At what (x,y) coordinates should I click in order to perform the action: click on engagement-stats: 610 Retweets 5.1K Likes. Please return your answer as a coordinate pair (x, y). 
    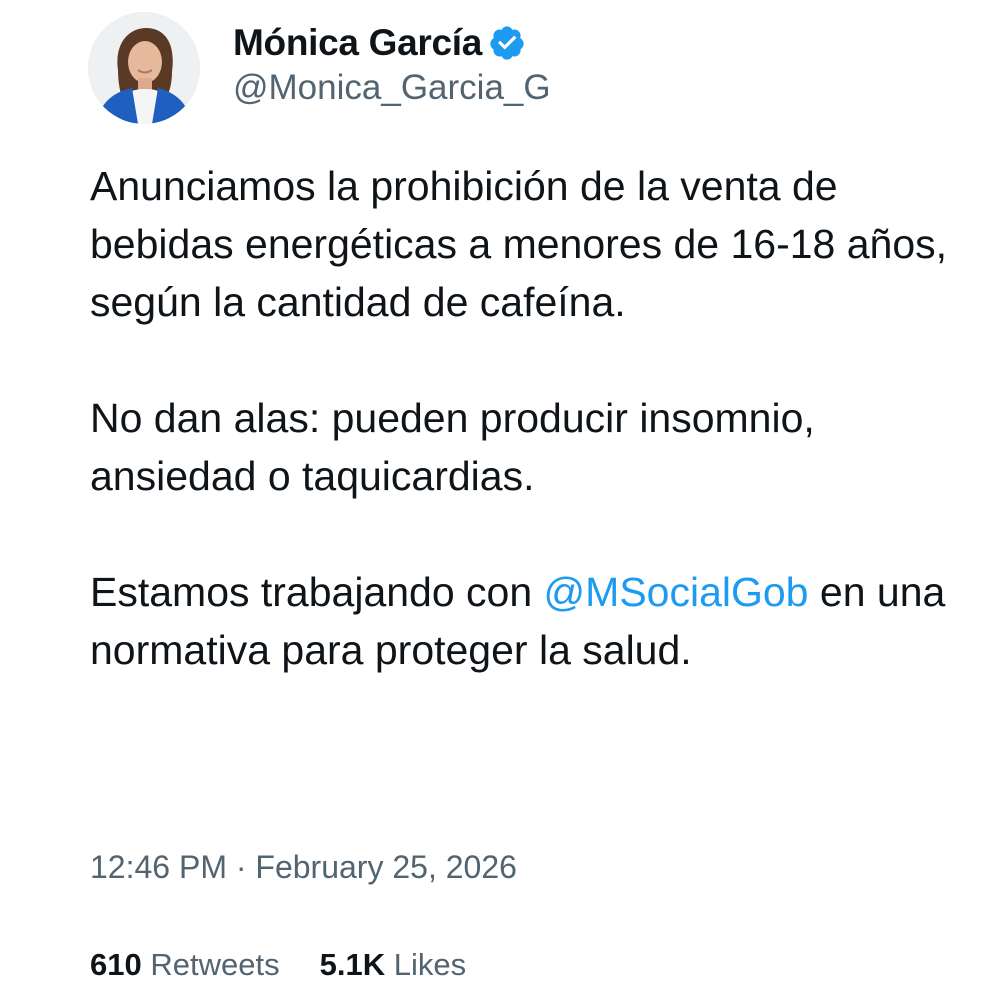
    Looking at the image, I should click on (298, 965).